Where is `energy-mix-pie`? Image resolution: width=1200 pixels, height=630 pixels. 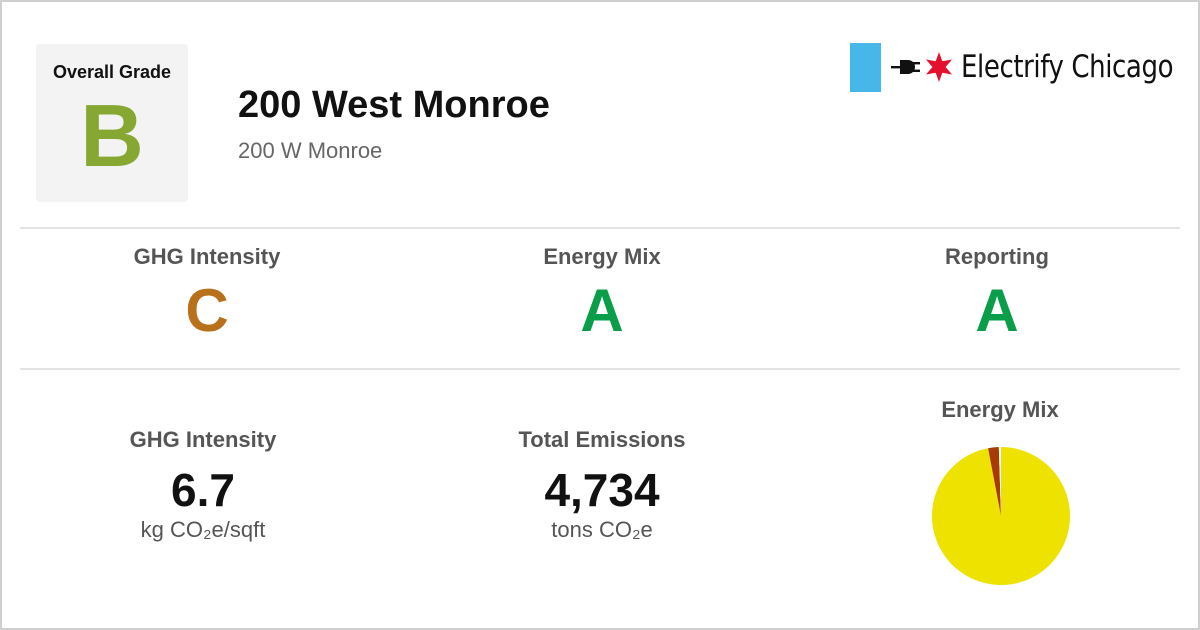 energy-mix-pie is located at coordinates (1001, 516).